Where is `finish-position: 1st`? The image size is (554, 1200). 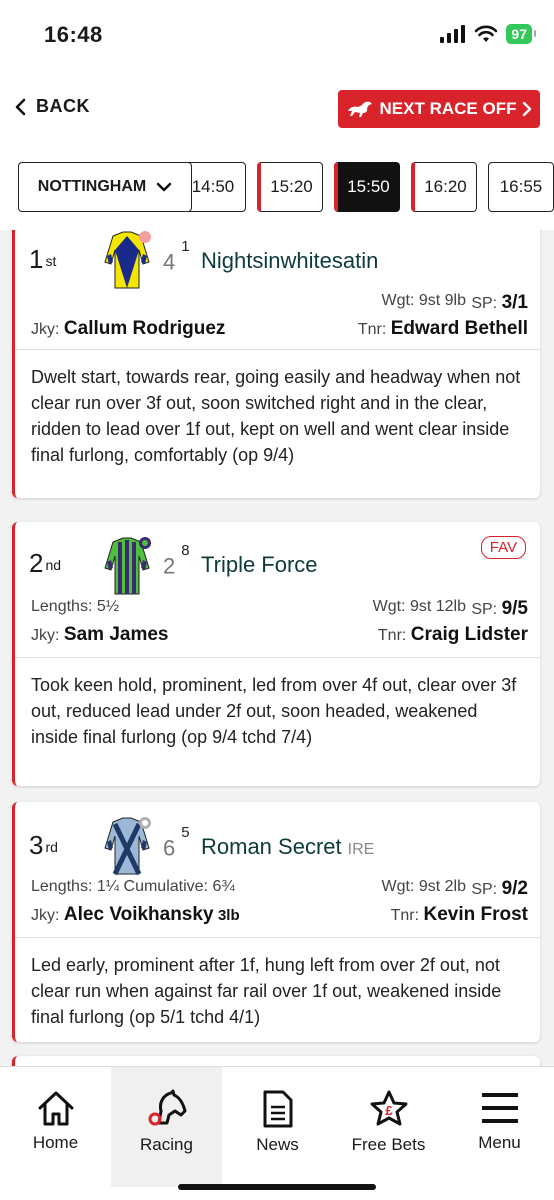 finish-position: 1st is located at coordinates (43, 259).